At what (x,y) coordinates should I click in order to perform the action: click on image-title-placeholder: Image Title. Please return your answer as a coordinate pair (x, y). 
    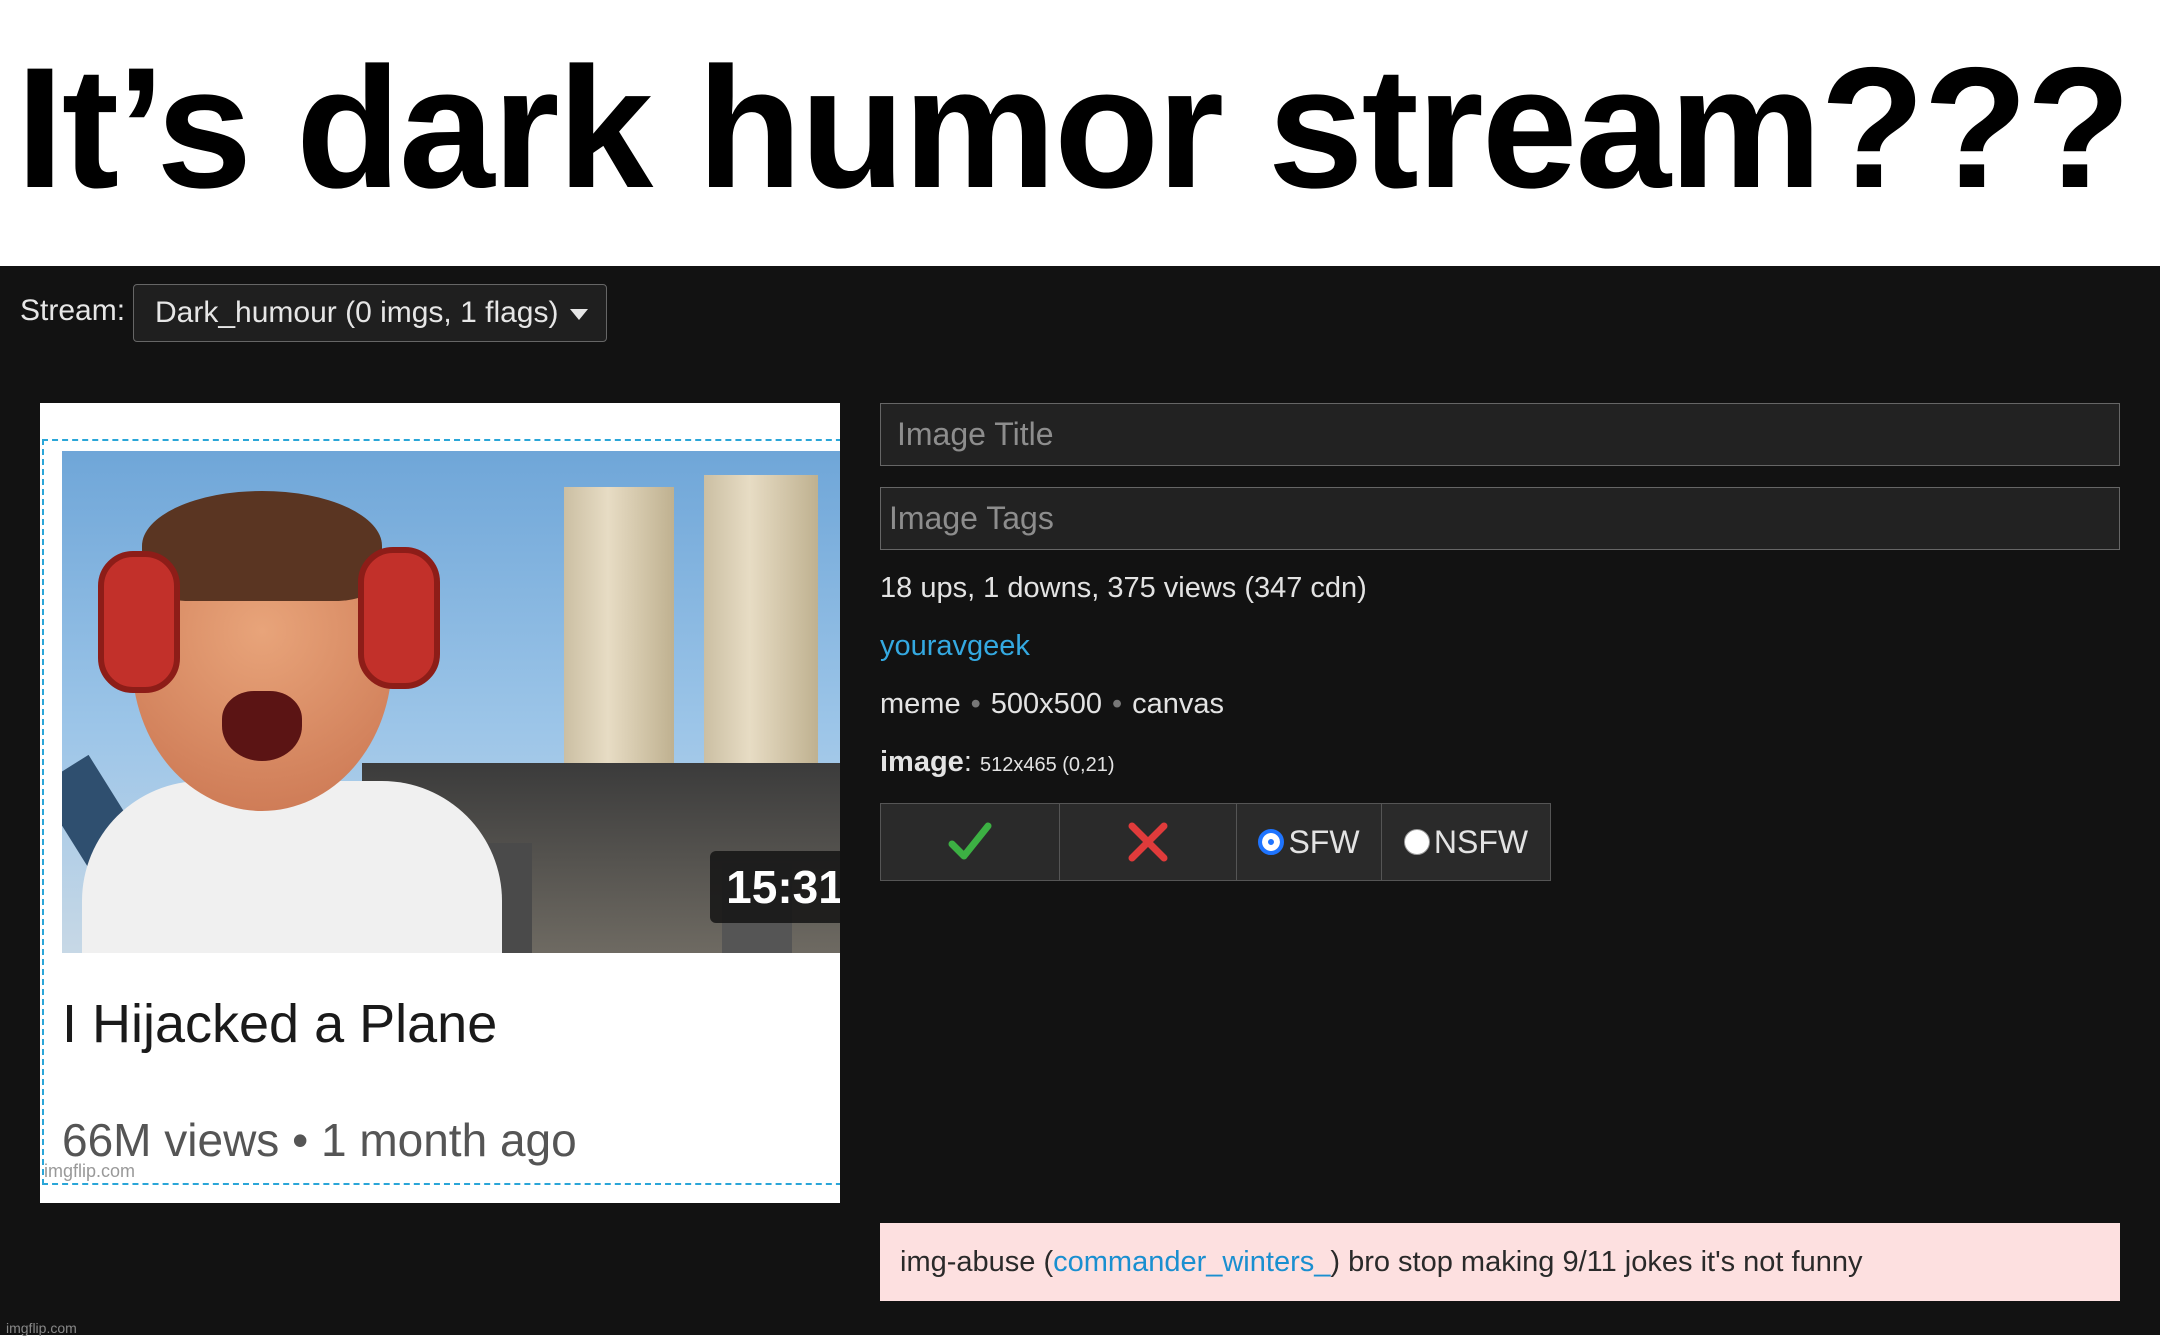
    Looking at the image, I should click on (975, 434).